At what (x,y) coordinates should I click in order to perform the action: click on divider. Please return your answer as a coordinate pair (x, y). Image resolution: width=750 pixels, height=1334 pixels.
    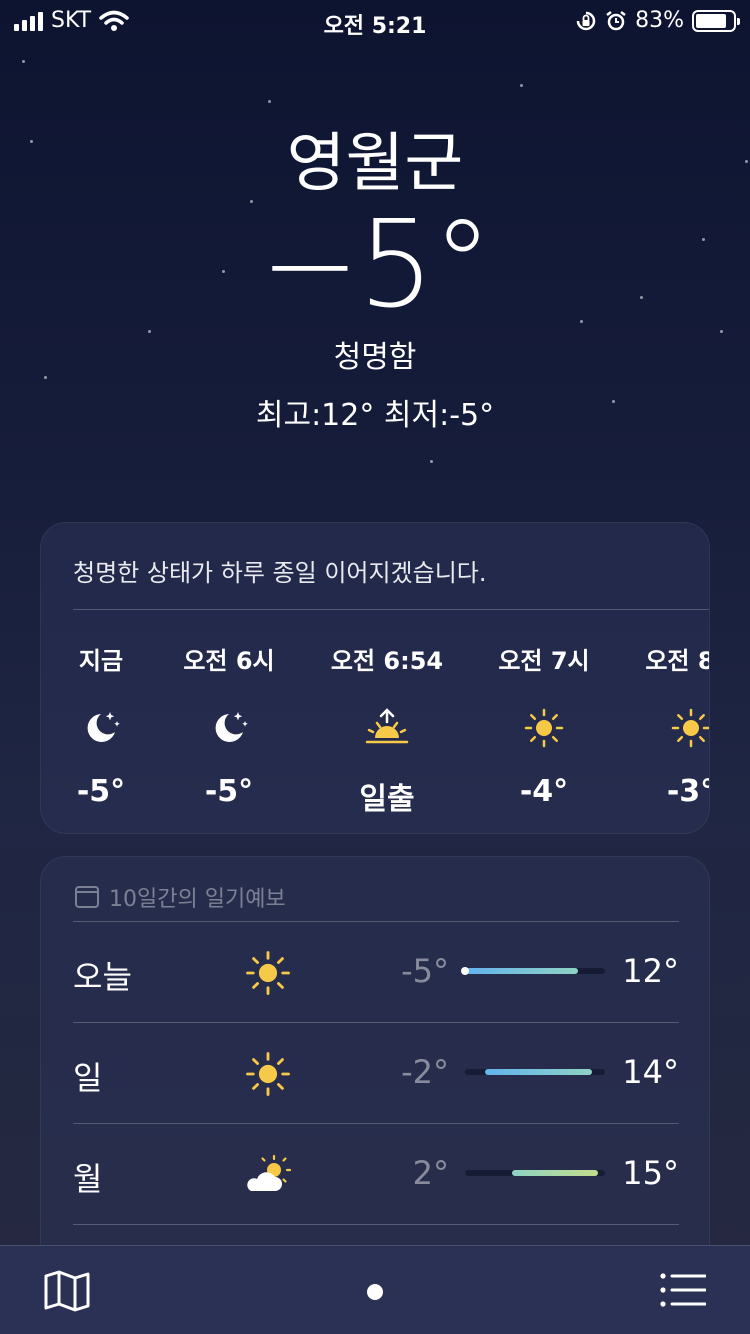
    Looking at the image, I should click on (391, 609).